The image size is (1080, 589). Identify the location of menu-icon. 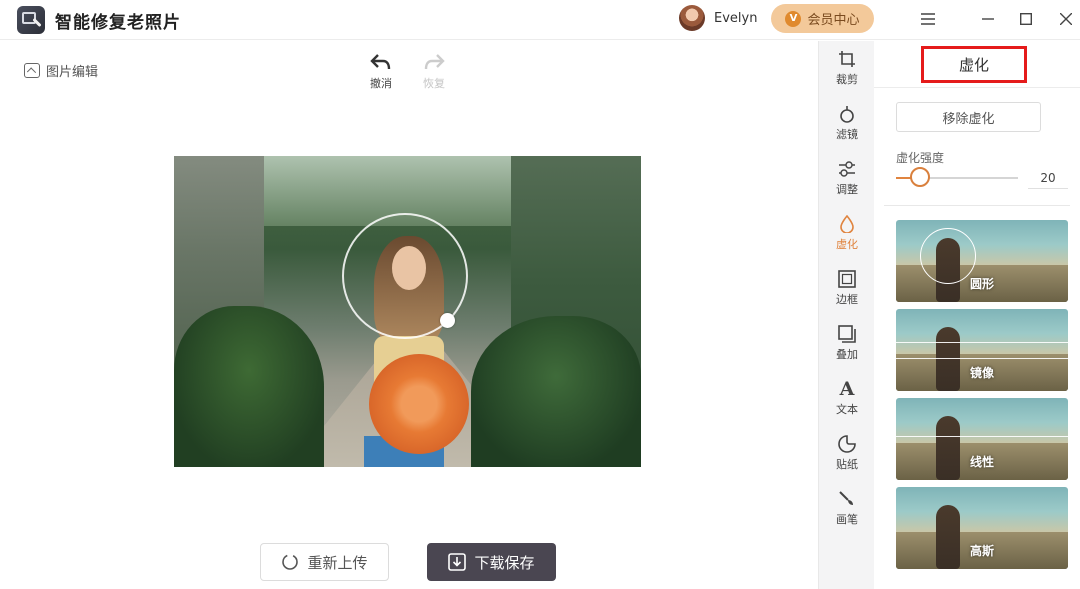
(928, 19).